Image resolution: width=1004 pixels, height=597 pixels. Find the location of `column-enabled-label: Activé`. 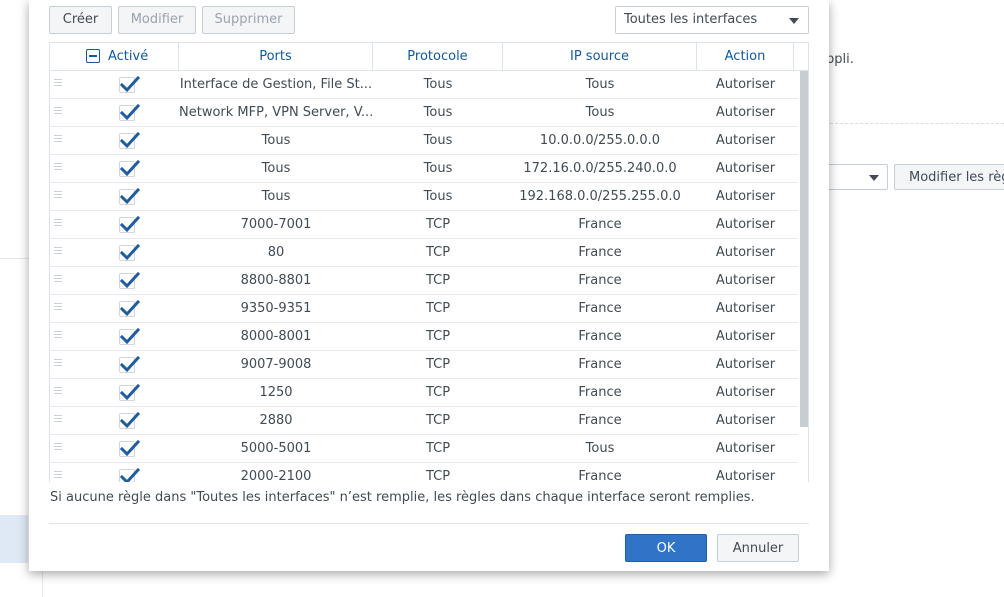

column-enabled-label: Activé is located at coordinates (128, 56).